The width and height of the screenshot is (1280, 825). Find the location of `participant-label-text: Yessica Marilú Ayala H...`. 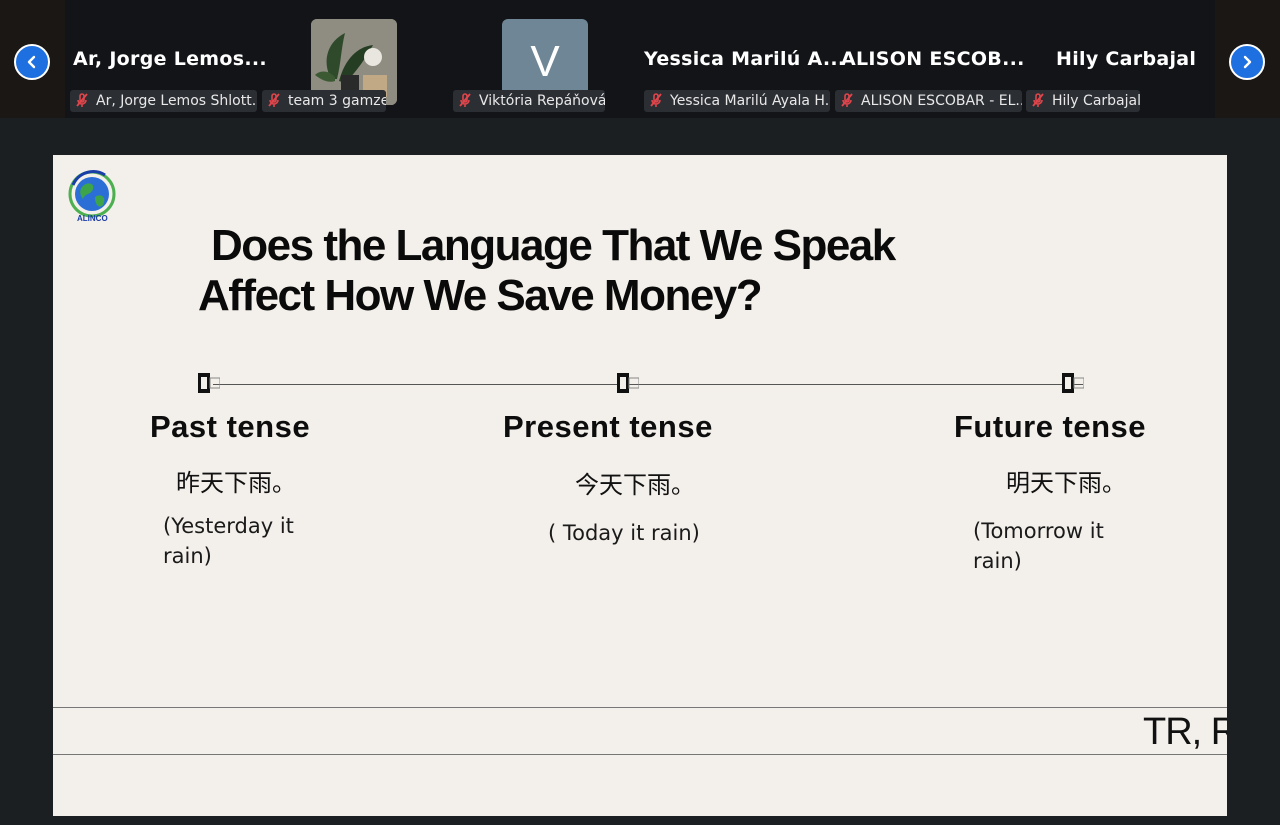

participant-label-text: Yessica Marilú Ayala H... is located at coordinates (750, 101).